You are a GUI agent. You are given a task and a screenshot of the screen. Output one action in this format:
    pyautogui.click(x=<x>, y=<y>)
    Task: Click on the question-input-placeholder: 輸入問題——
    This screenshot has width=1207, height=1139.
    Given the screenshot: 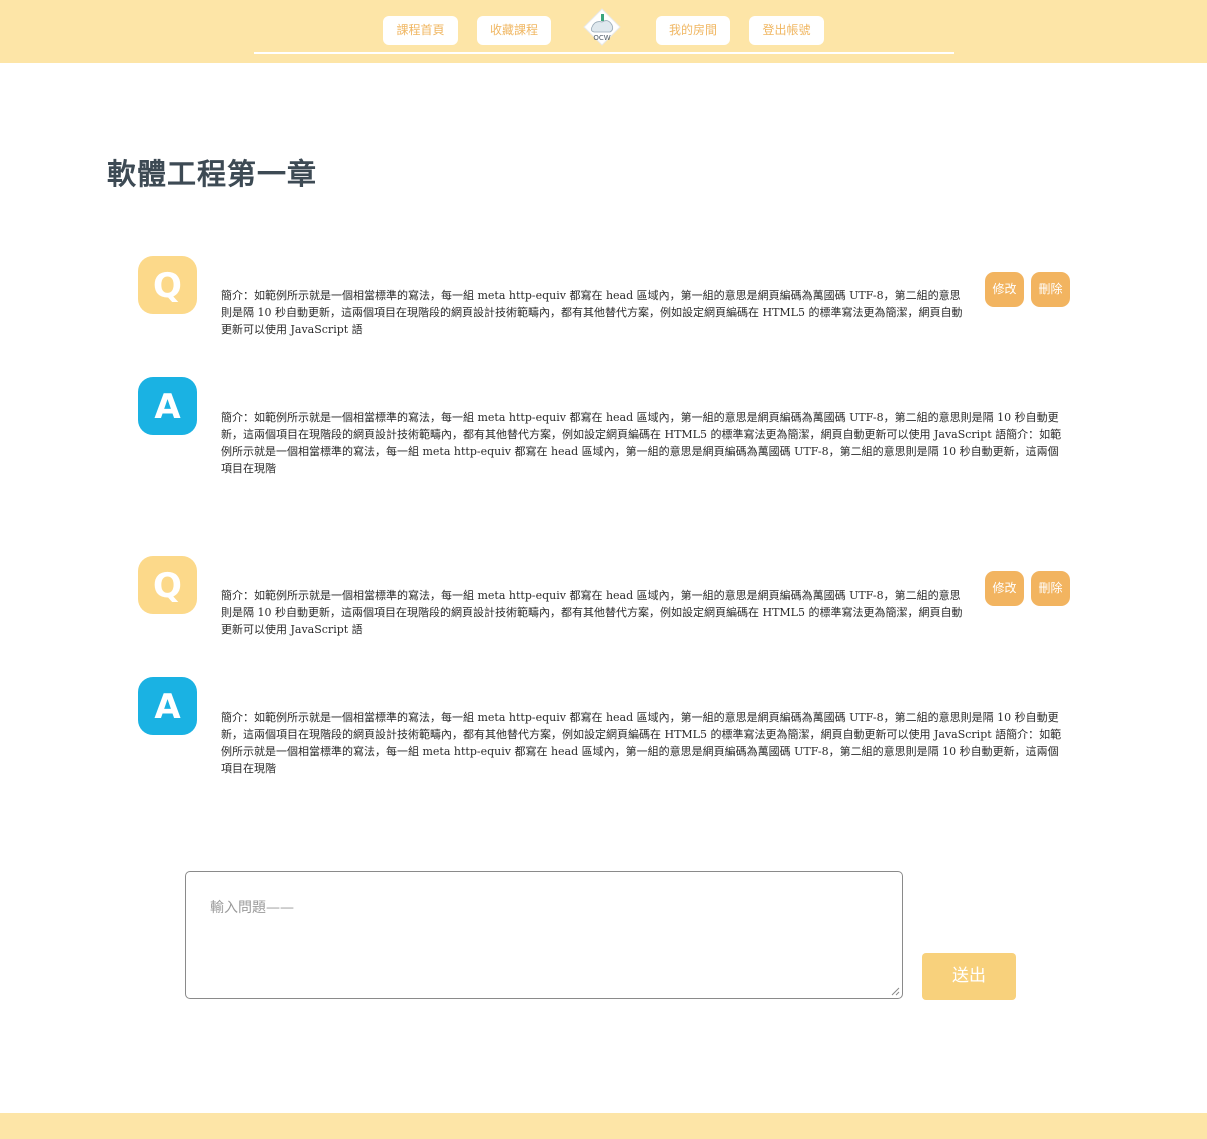 What is the action you would take?
    pyautogui.click(x=252, y=908)
    